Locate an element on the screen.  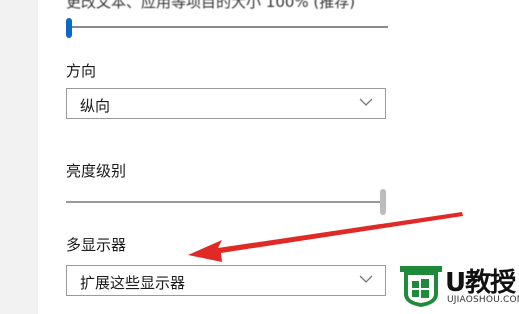
orientation-label: 方向 is located at coordinates (81, 71).